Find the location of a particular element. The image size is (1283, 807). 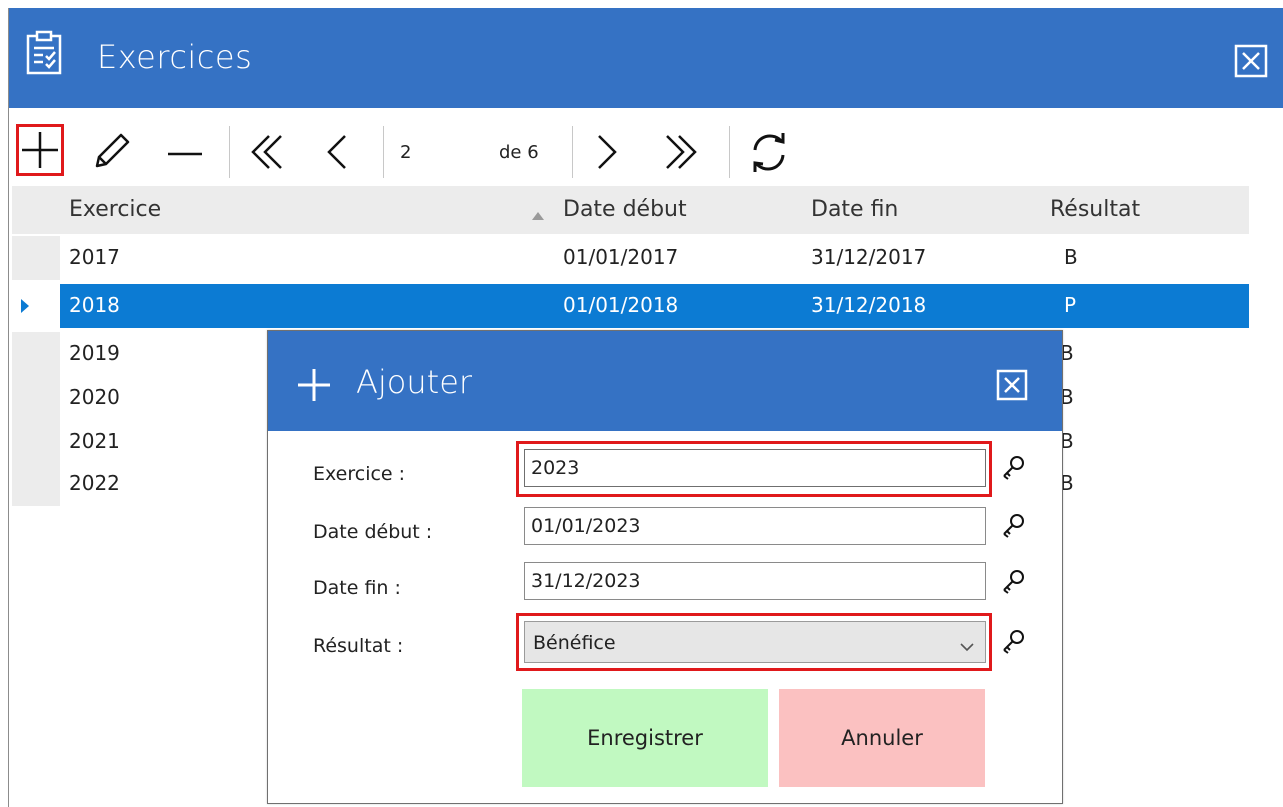

table-row-selected: 2018 01/01/2018 31/12/2018 P is located at coordinates (630, 306).